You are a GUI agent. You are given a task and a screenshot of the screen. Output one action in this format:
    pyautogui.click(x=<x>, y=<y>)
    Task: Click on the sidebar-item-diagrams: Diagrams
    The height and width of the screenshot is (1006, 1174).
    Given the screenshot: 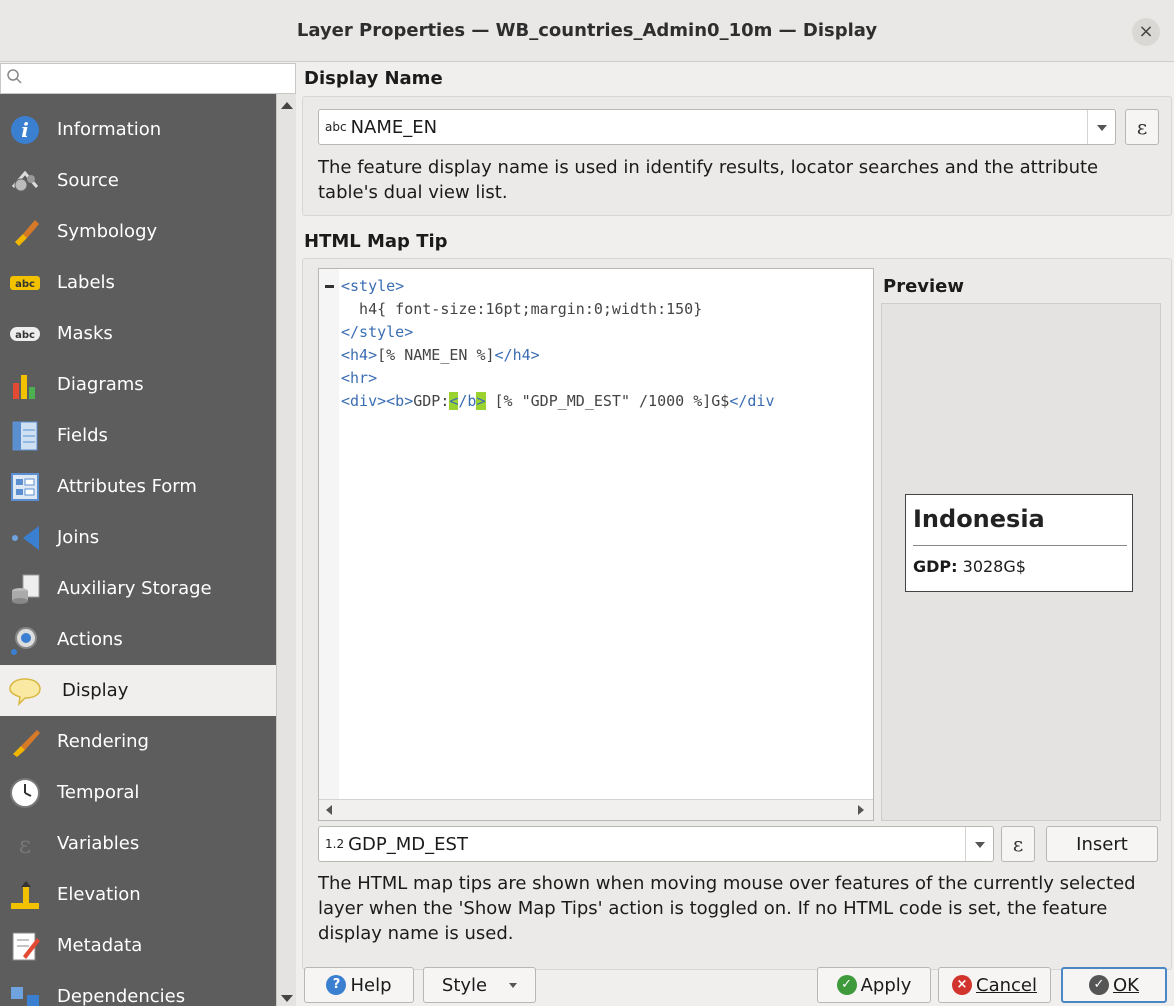 What is the action you would take?
    pyautogui.click(x=138, y=384)
    